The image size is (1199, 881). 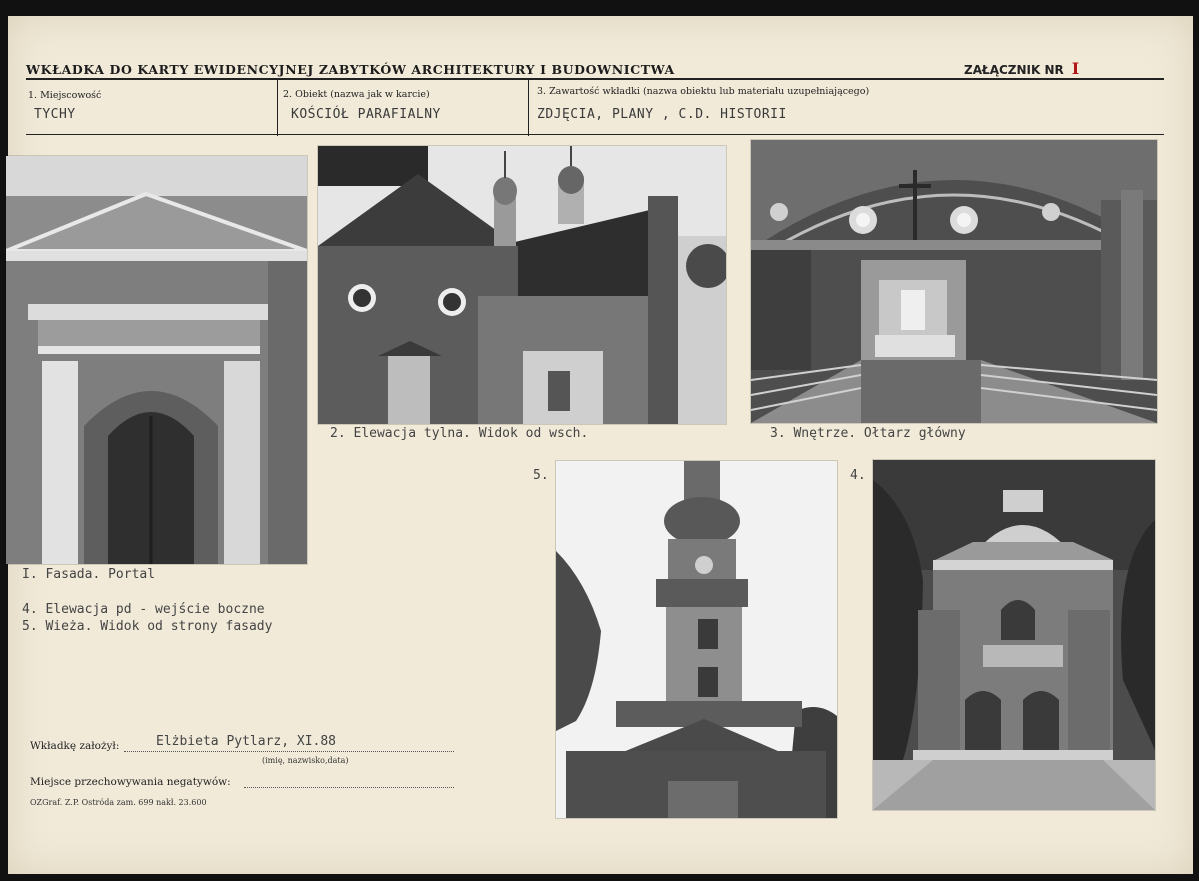 What do you see at coordinates (366, 114) in the screenshot?
I see `object-value: KOŚCIÓŁ PARAFIALNY` at bounding box center [366, 114].